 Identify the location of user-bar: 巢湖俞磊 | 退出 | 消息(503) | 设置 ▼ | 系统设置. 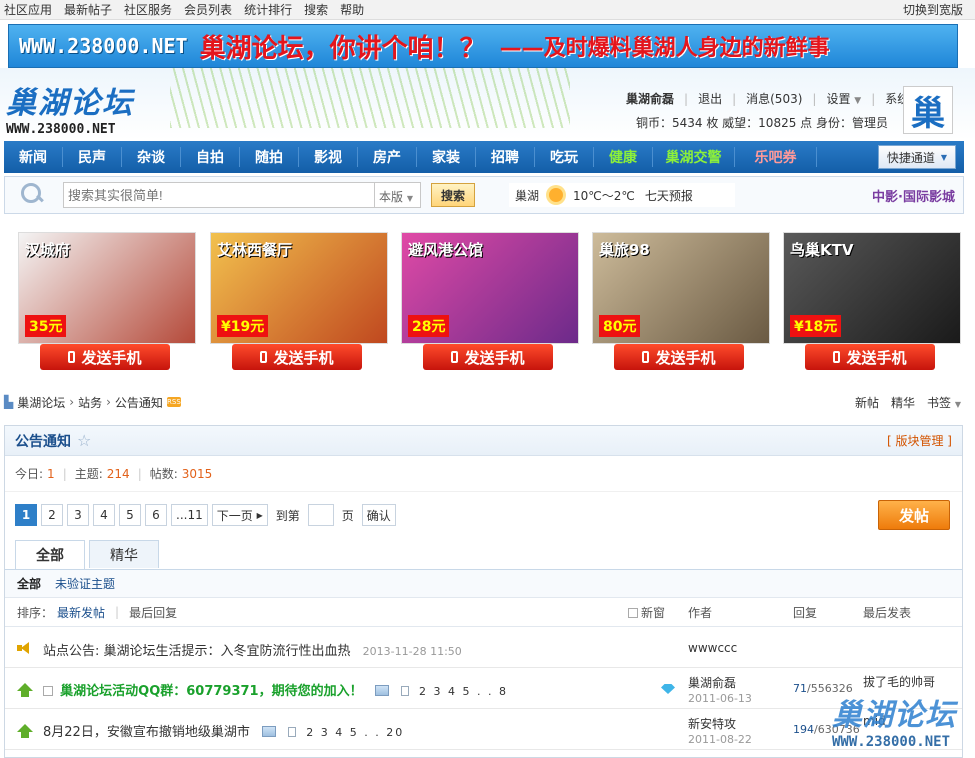
(779, 98).